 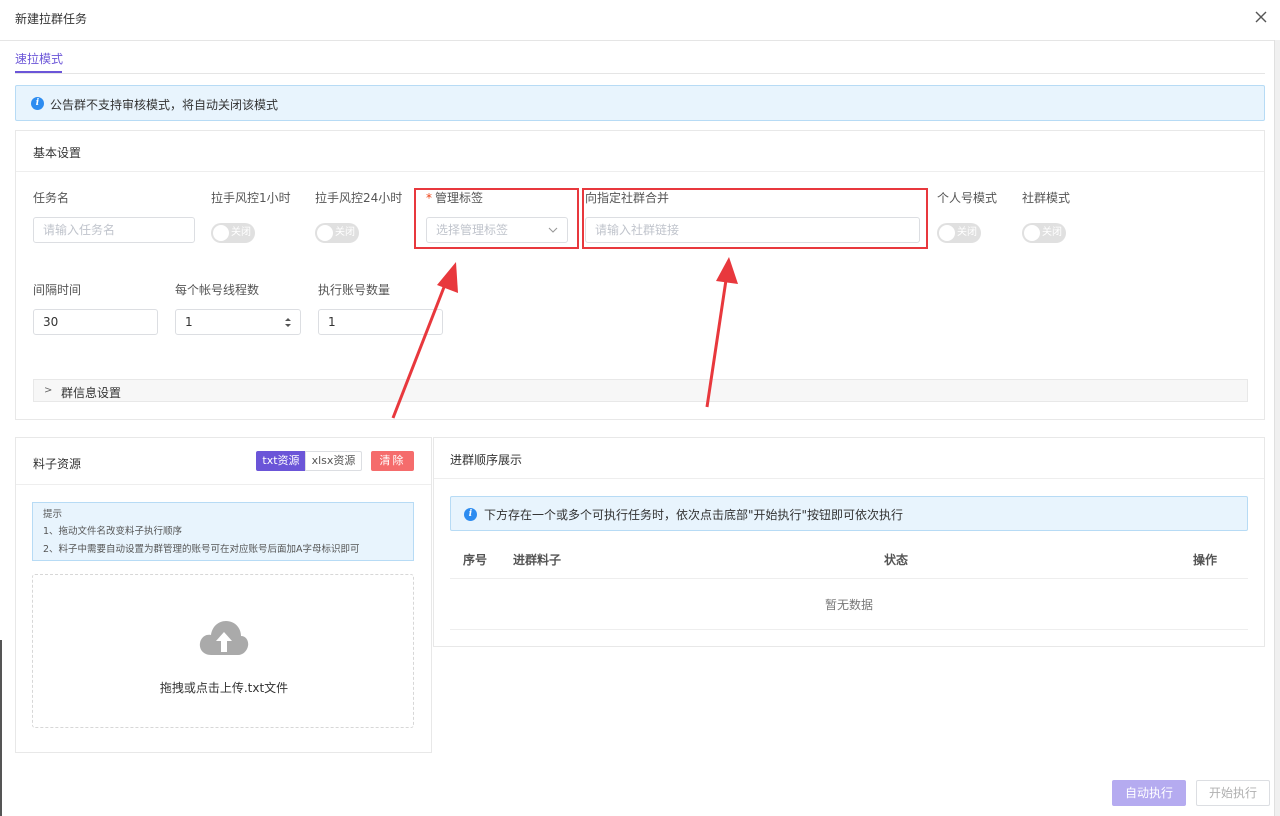 I want to click on risk-1h-label: 拉手风控1小时, so click(x=251, y=198).